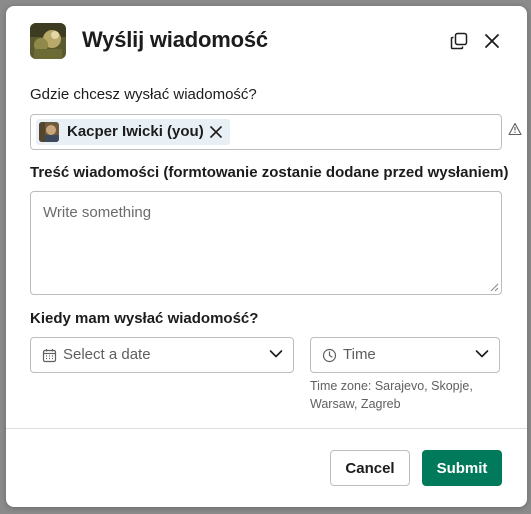 The image size is (531, 514). Describe the element at coordinates (494, 287) in the screenshot. I see `resize-handle-icon` at that location.